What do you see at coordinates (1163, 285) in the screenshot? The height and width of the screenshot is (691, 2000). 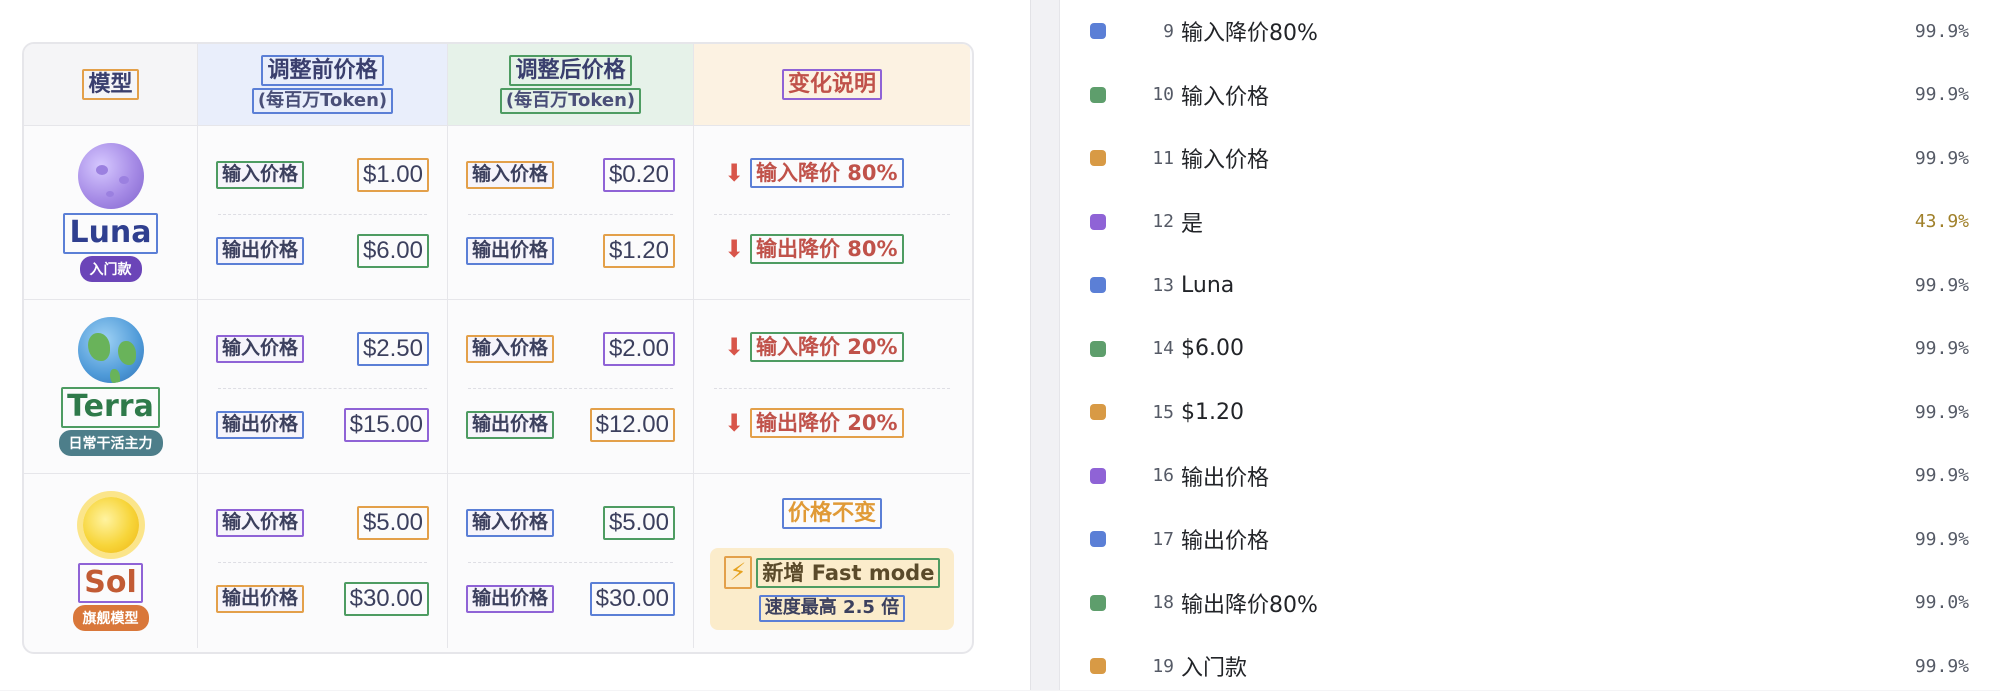 I see `detection-index: 13` at bounding box center [1163, 285].